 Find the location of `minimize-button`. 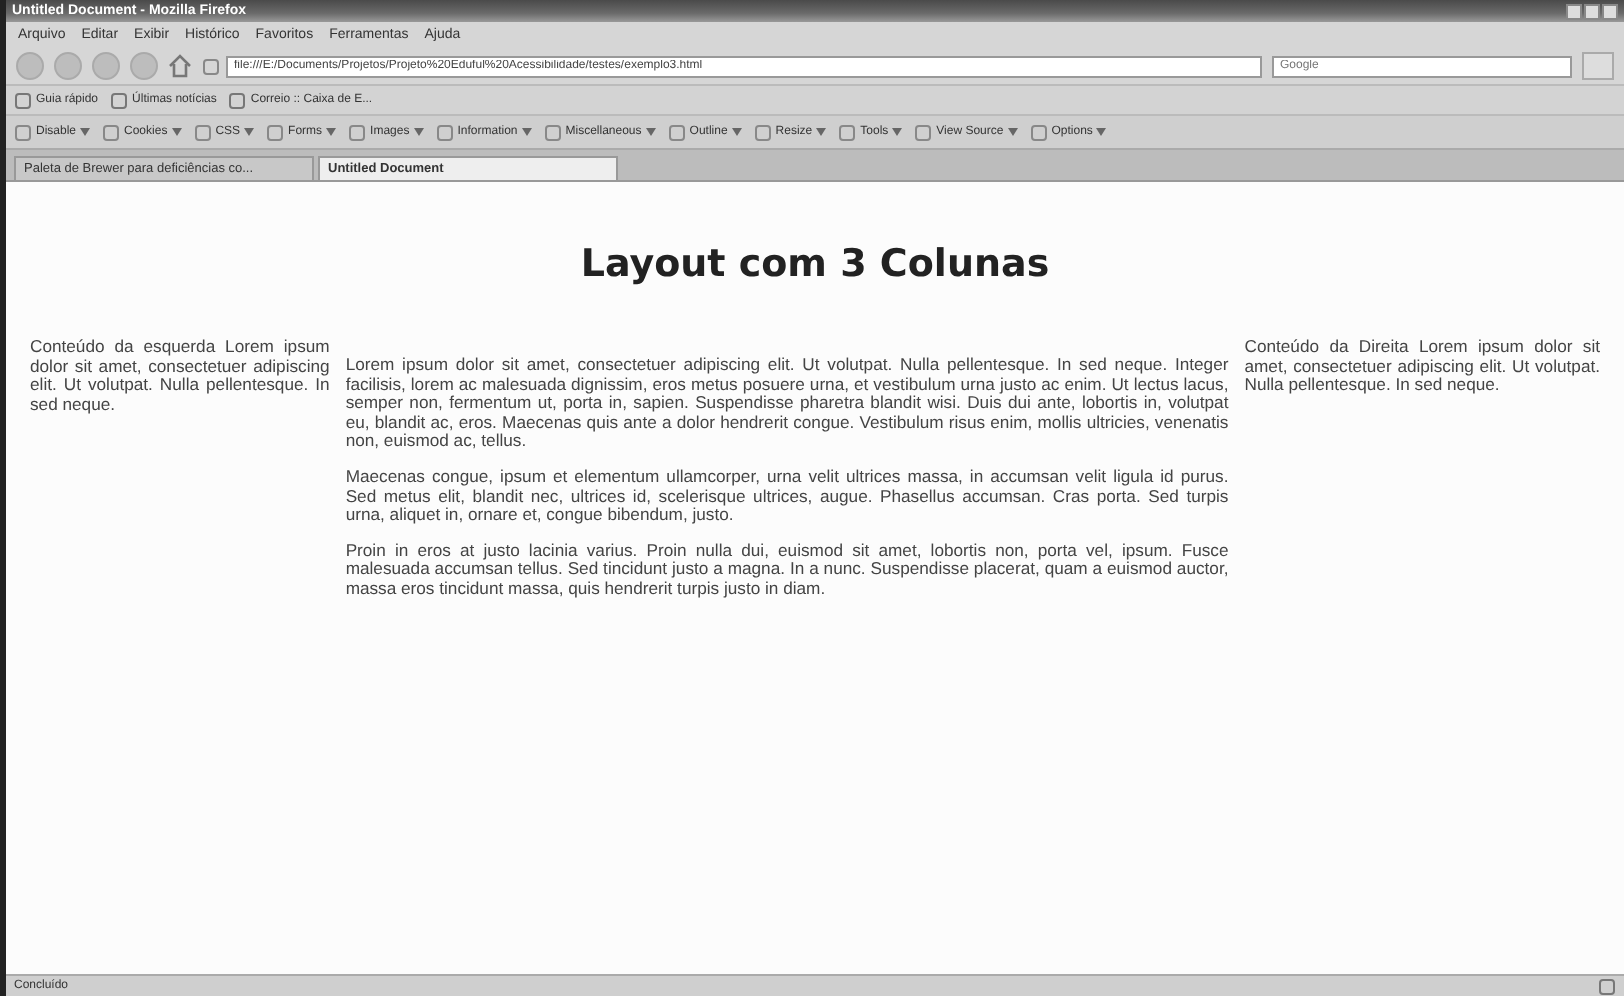

minimize-button is located at coordinates (1574, 11).